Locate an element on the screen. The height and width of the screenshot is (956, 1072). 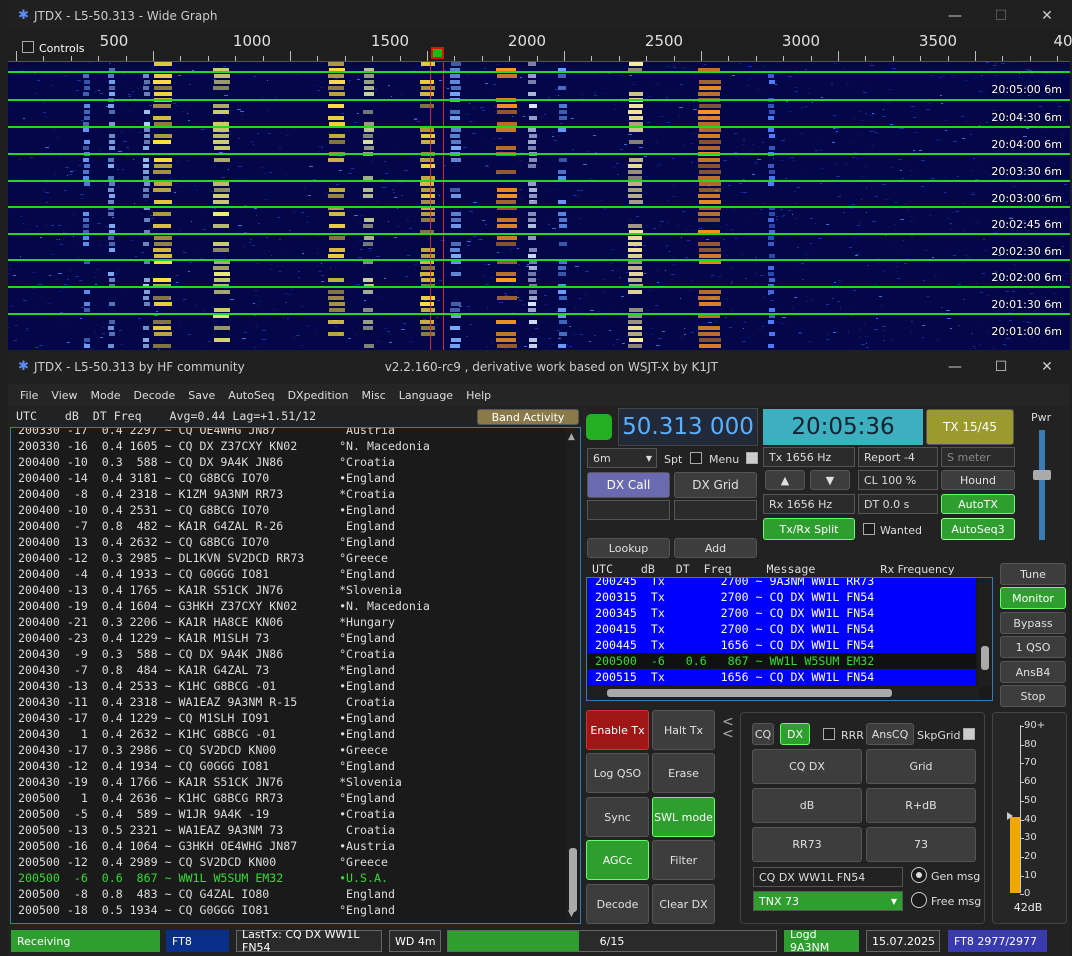
menu-help: Help is located at coordinates (478, 395).